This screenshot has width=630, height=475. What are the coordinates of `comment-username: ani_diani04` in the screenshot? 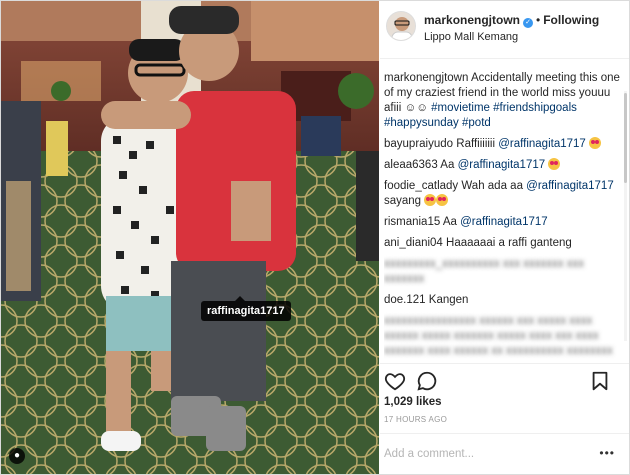 It's located at (413, 243).